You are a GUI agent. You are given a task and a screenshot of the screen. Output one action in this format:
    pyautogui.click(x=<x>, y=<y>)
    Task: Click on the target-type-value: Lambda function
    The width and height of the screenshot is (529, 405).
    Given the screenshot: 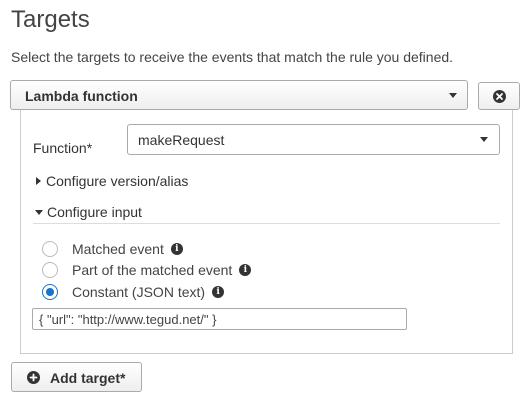 What is the action you would take?
    pyautogui.click(x=81, y=96)
    